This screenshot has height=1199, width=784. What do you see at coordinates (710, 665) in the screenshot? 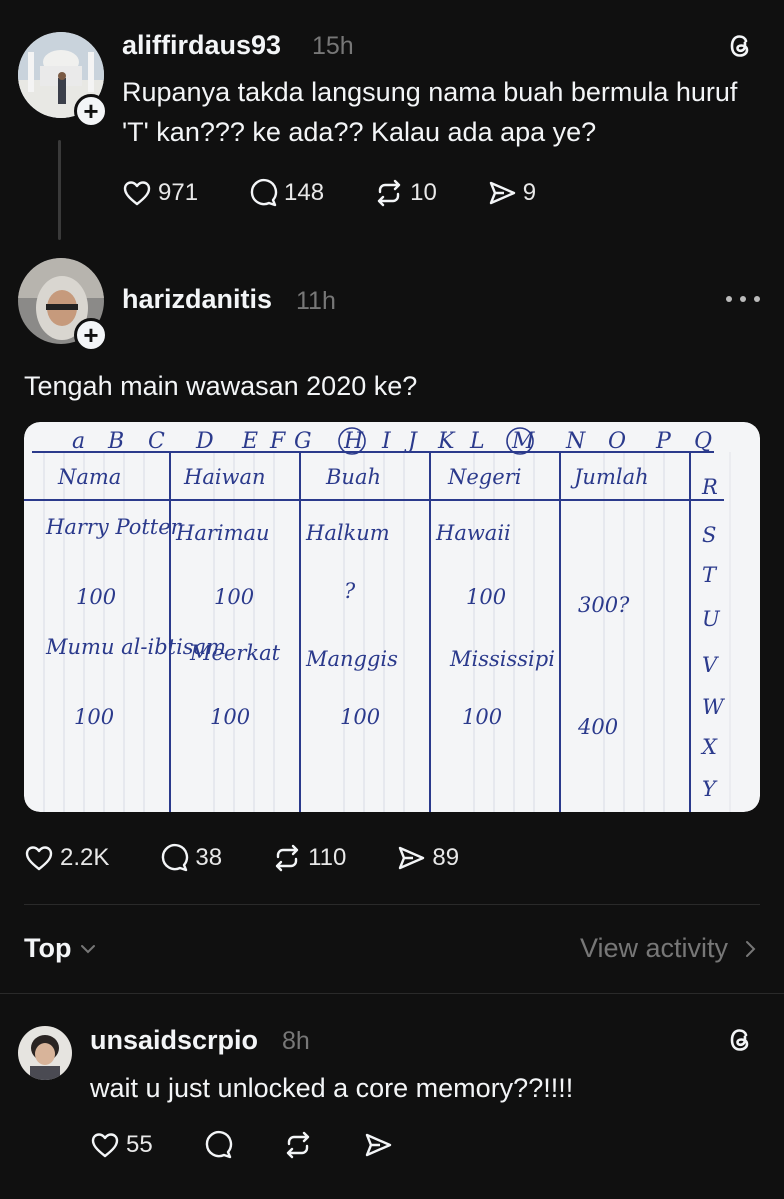
I see `side-letter: V` at bounding box center [710, 665].